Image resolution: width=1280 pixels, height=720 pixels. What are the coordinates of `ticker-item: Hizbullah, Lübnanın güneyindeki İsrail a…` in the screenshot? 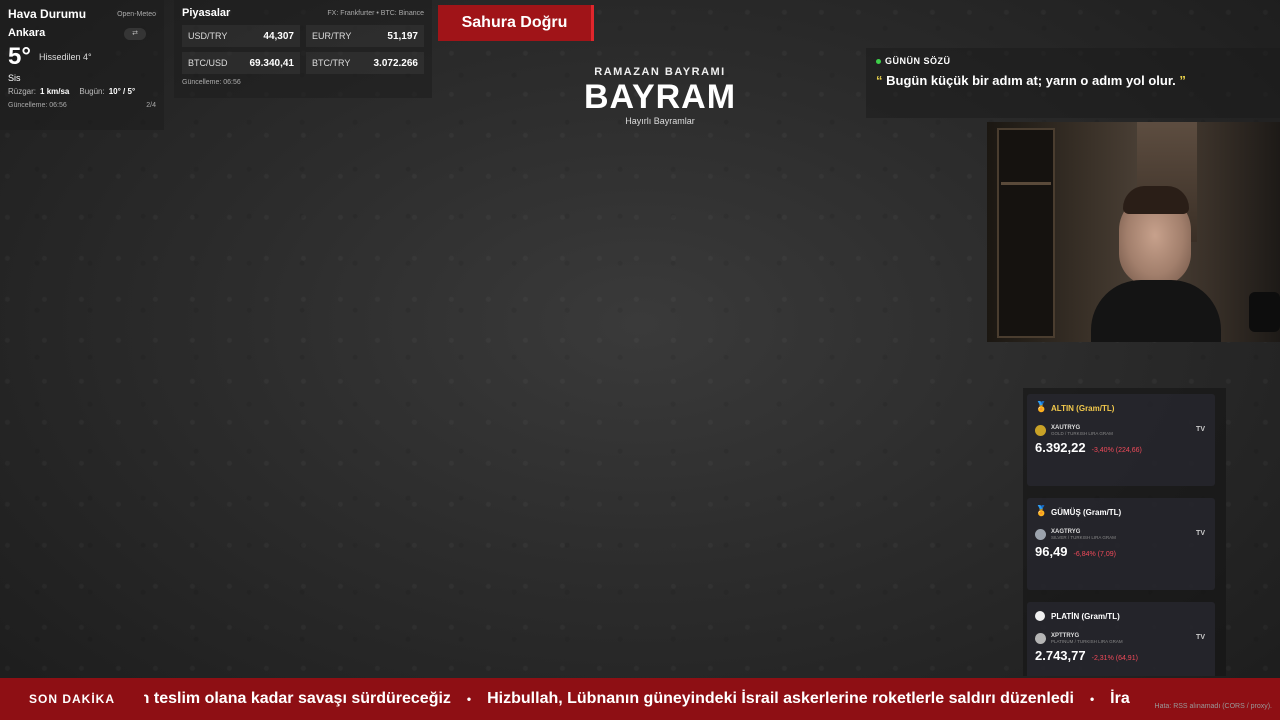 It's located at (780, 698).